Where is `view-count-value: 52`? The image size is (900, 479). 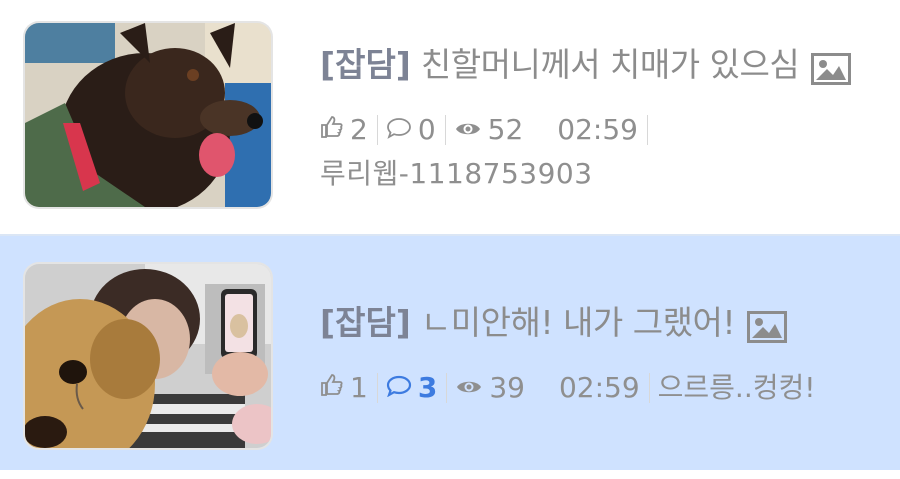 view-count-value: 52 is located at coordinates (505, 129).